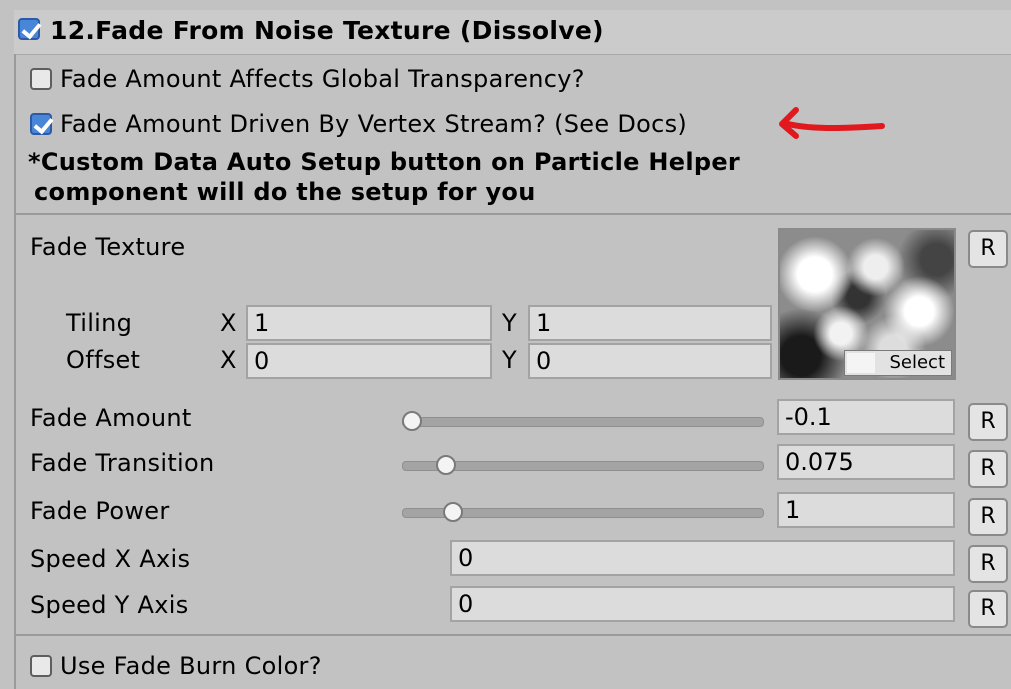 The height and width of the screenshot is (689, 1011). Describe the element at coordinates (191, 666) in the screenshot. I see `burn-color-label: Use Fade Burn Color?` at that location.